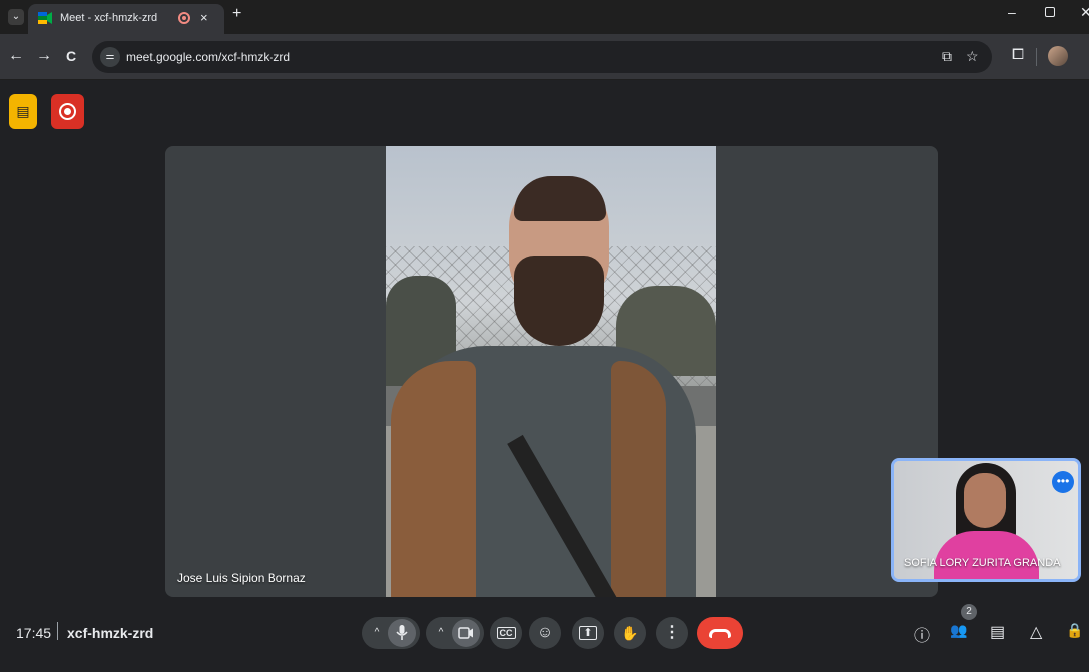 The width and height of the screenshot is (1089, 672). I want to click on recording-indicator-icon, so click(184, 18).